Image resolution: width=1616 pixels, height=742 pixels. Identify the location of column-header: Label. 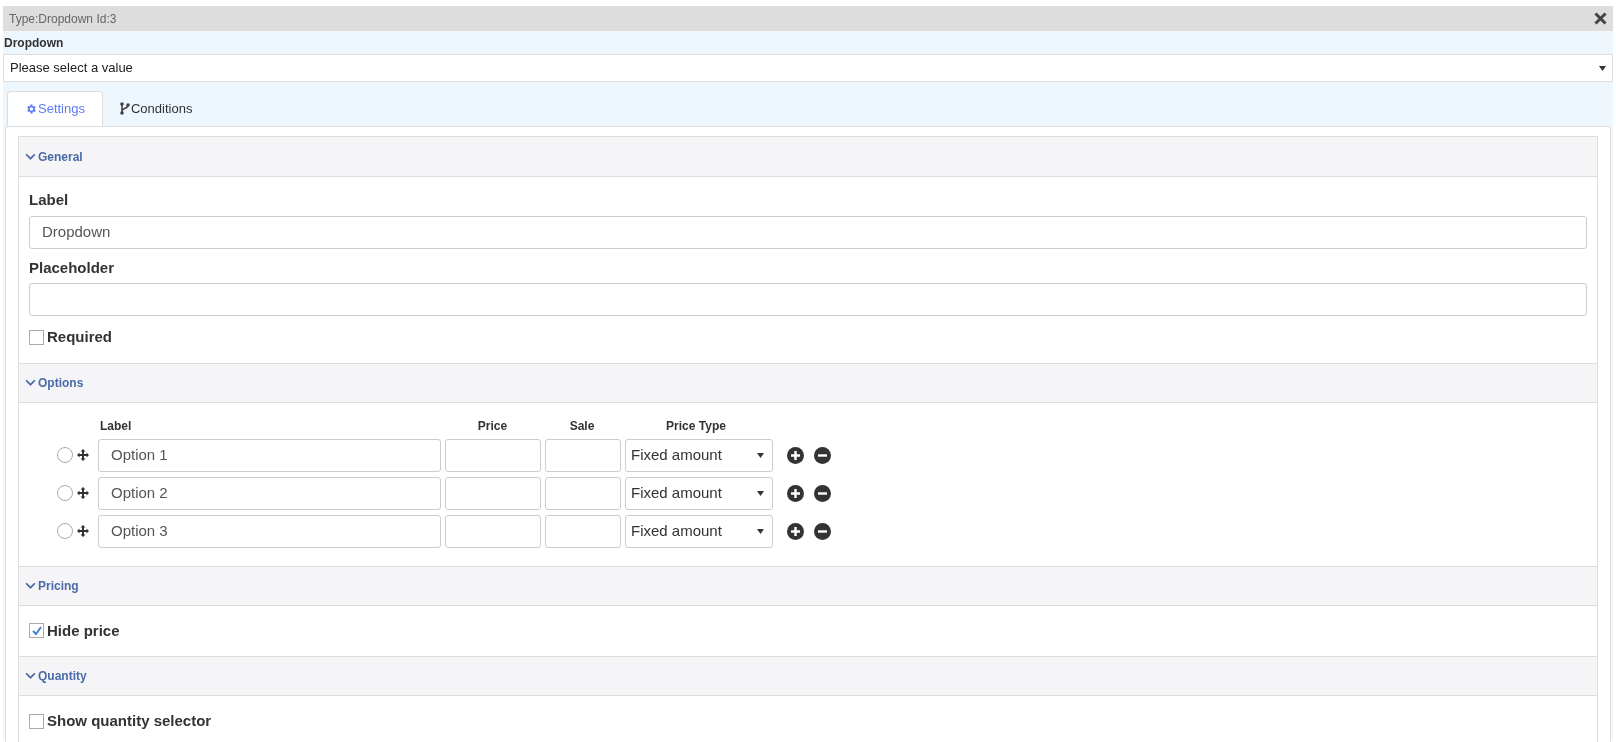
(116, 426).